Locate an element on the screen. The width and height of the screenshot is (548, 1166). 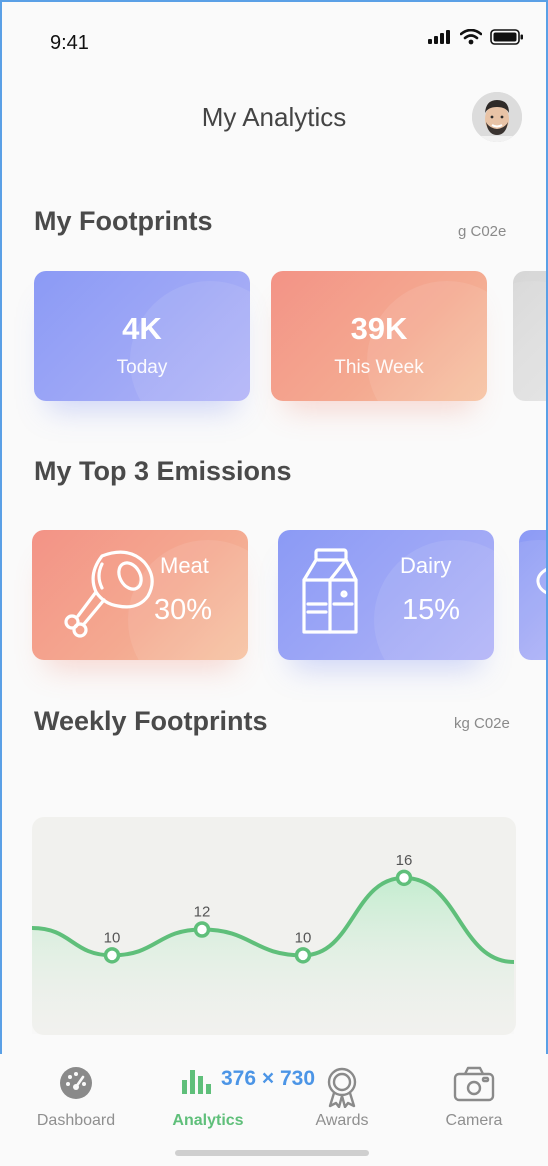
footprint-today-label: Today is located at coordinates (142, 367).